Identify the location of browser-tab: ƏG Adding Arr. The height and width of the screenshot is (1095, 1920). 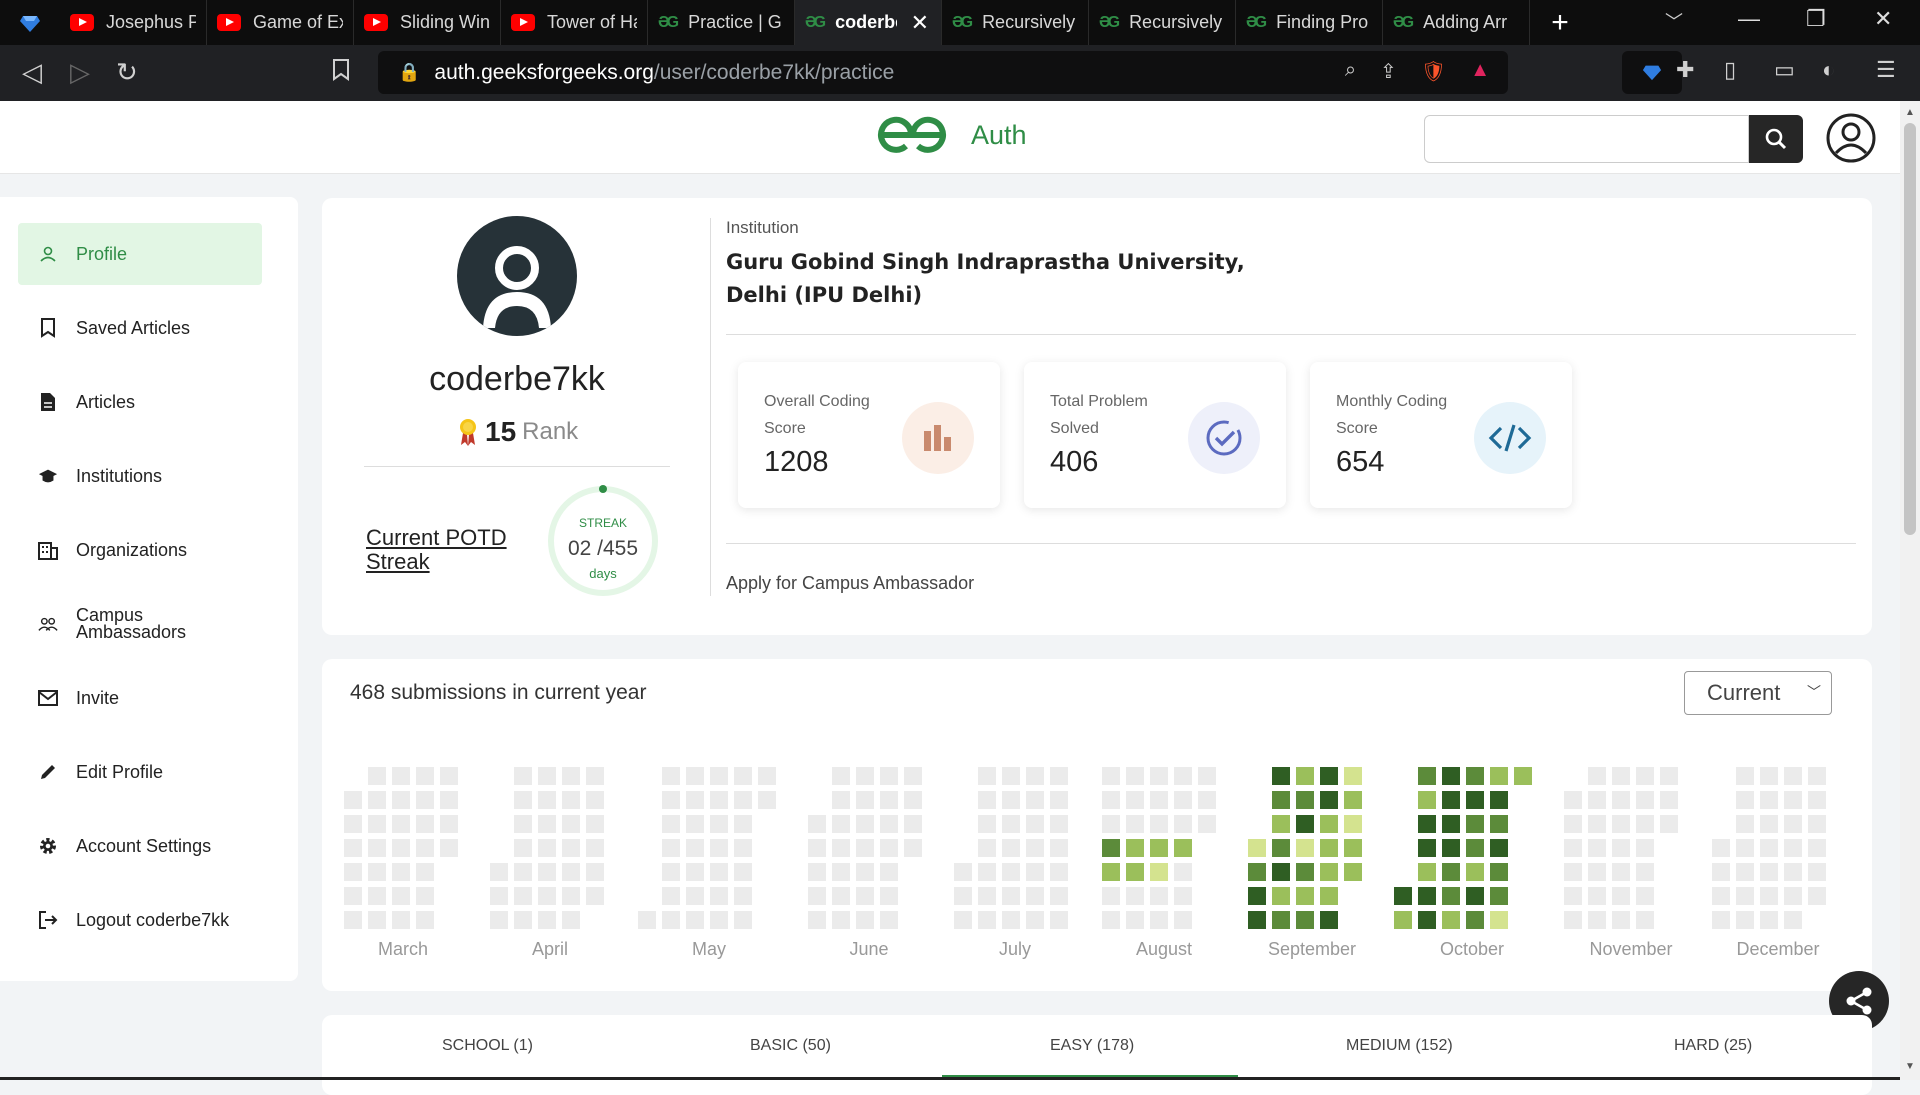
(1456, 22).